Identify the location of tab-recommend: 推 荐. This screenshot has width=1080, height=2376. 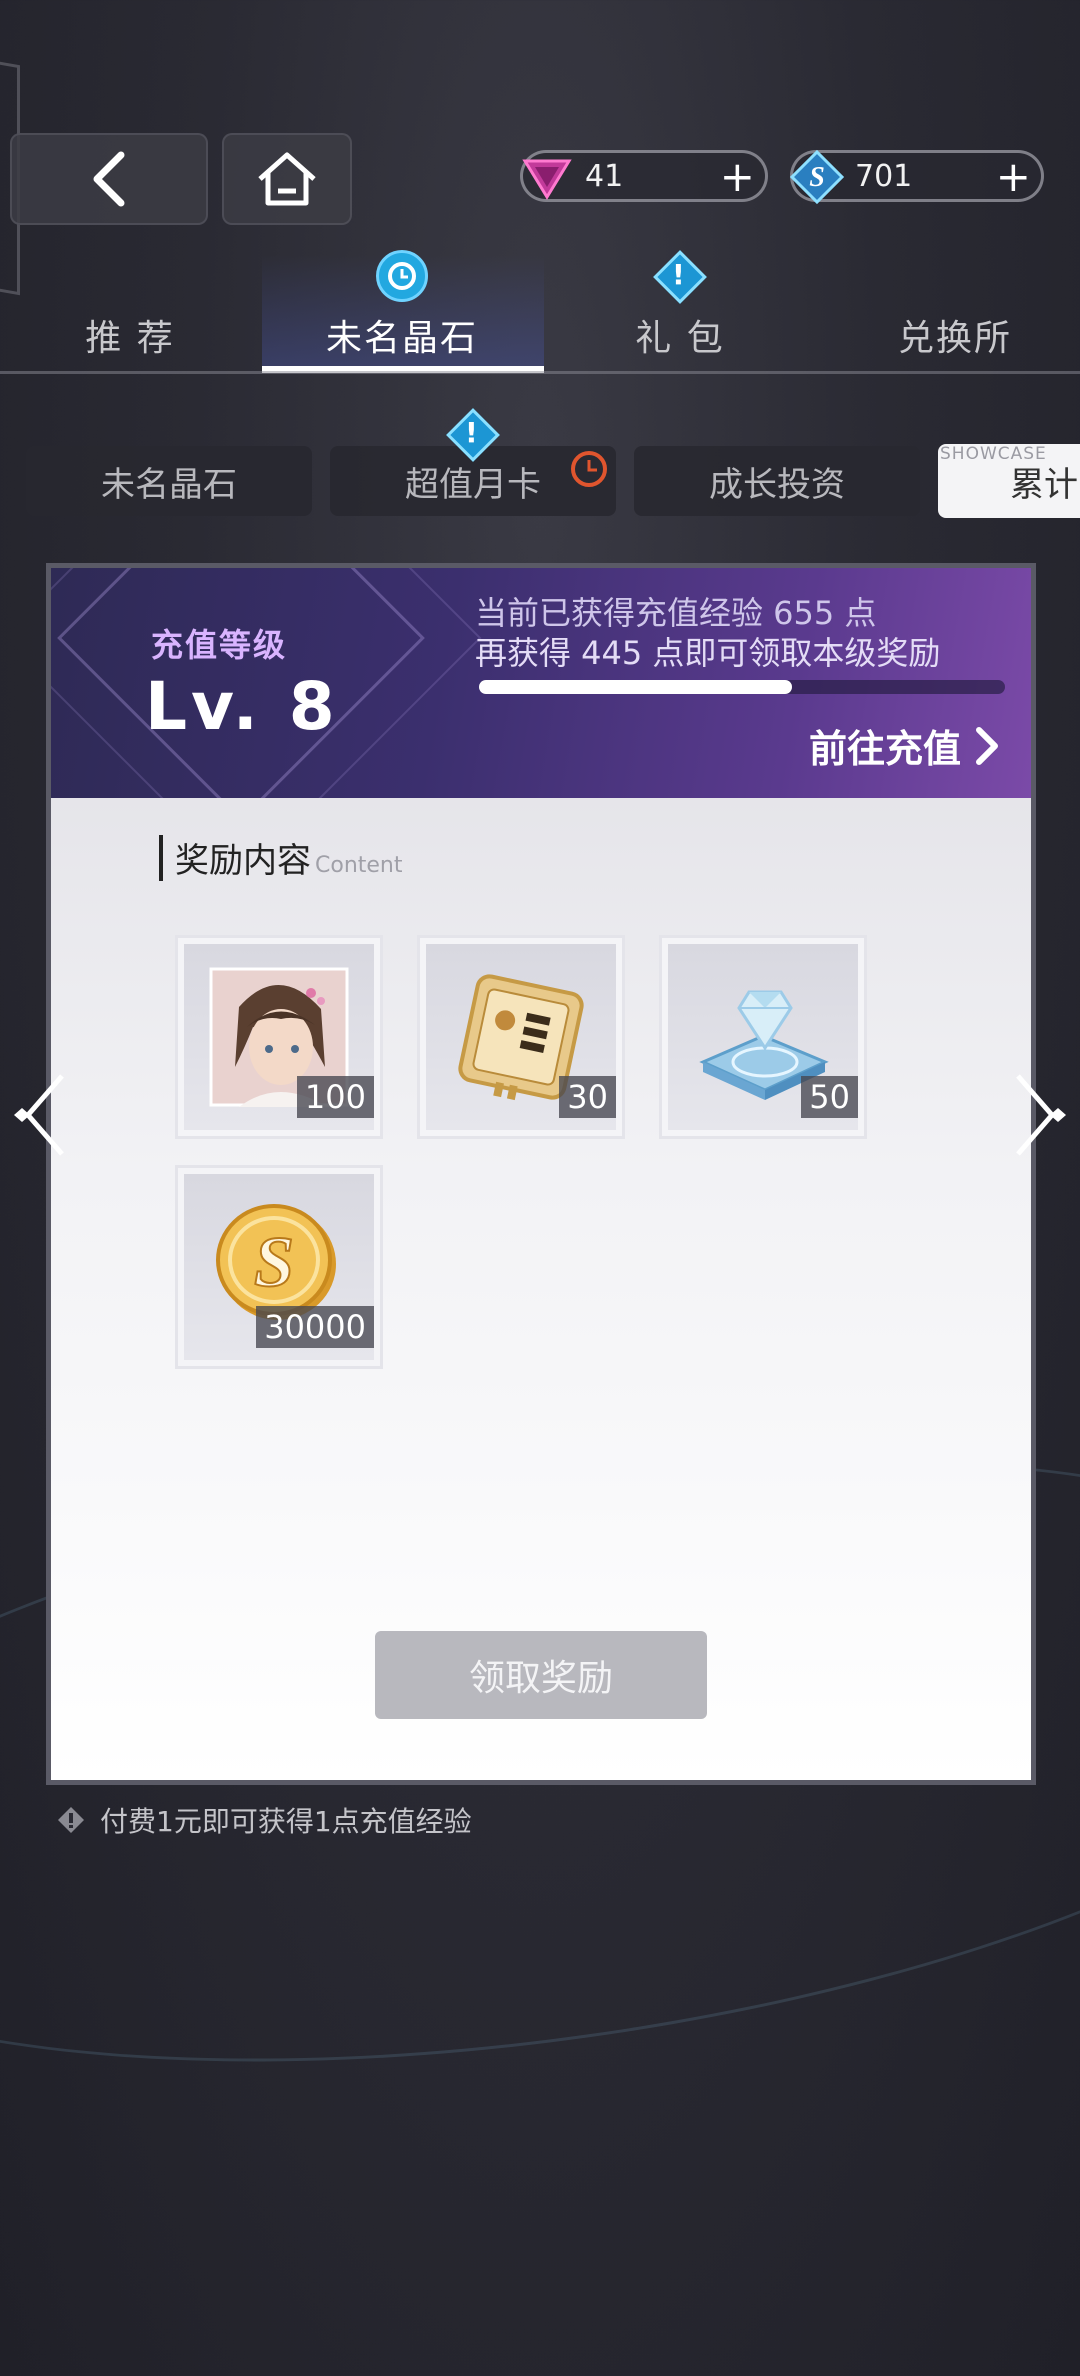
(130, 335).